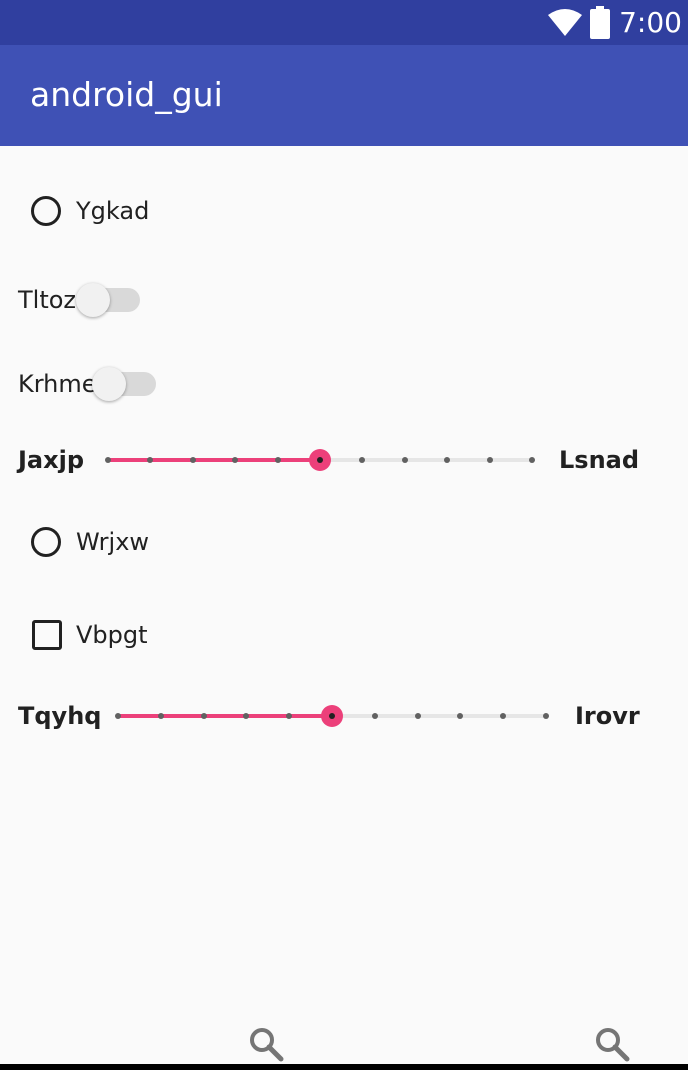  Describe the element at coordinates (344, 302) in the screenshot. I see `switch-row-tltoz: Tltoz` at that location.